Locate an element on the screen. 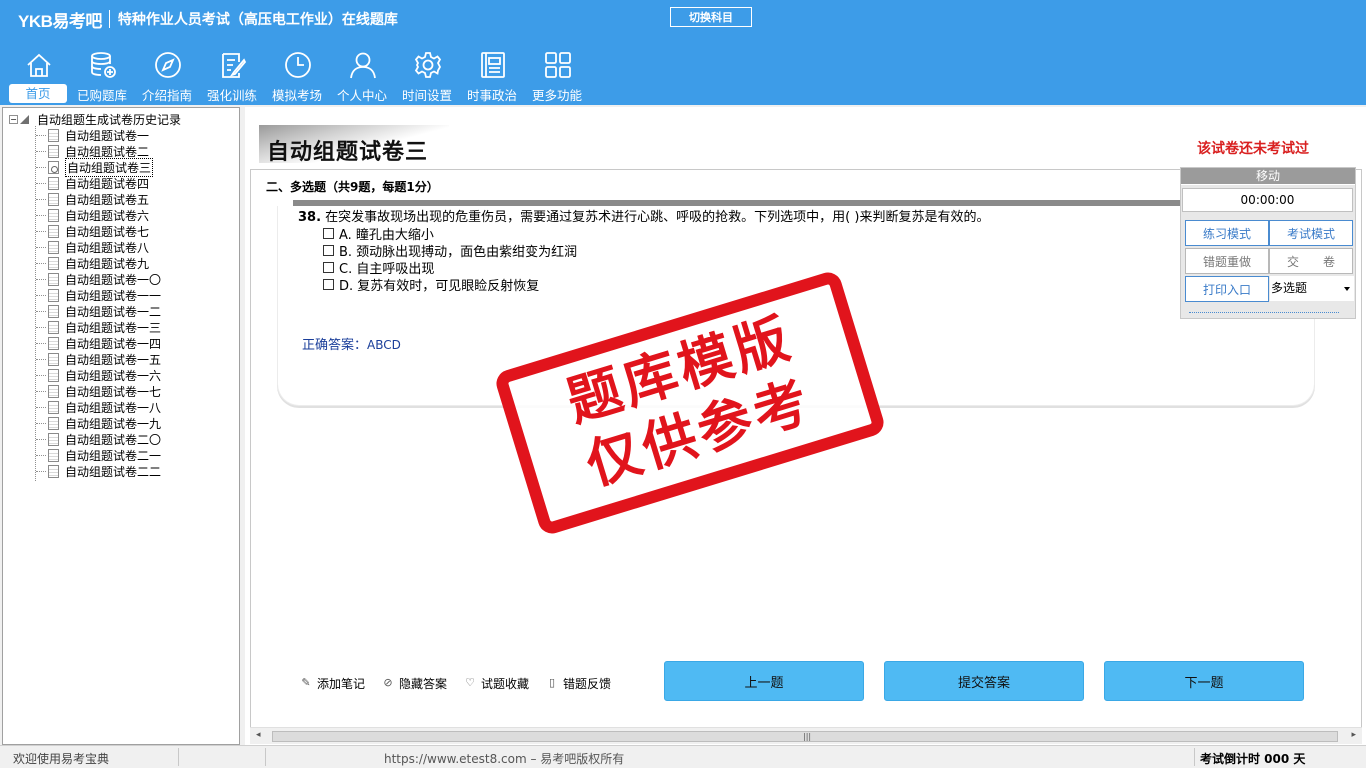 The width and height of the screenshot is (1366, 768). tree-item: 自动组题试卷六 is located at coordinates (98, 215).